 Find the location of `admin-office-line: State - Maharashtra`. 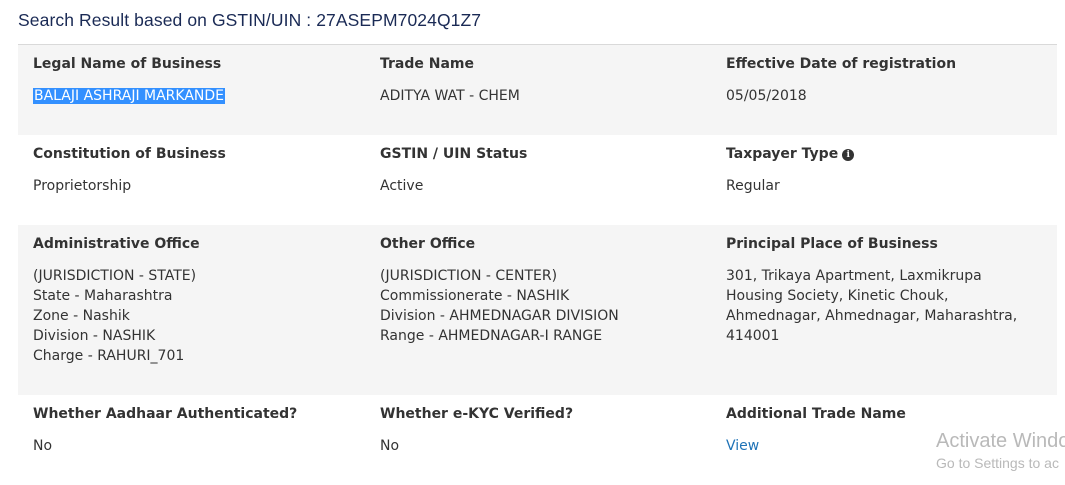

admin-office-line: State - Maharashtra is located at coordinates (103, 296).